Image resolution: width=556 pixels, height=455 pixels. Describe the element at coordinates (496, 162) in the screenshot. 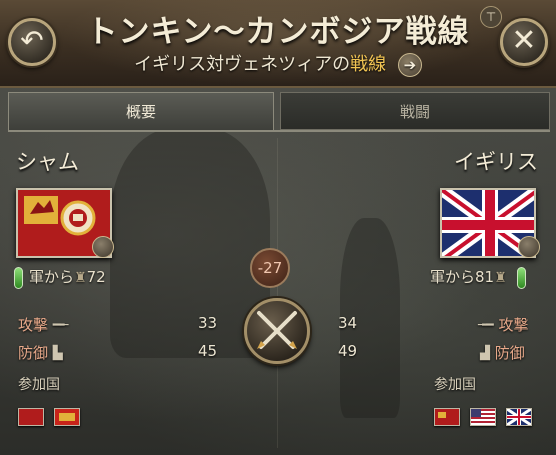

I see `right-side-name: イギリス` at that location.